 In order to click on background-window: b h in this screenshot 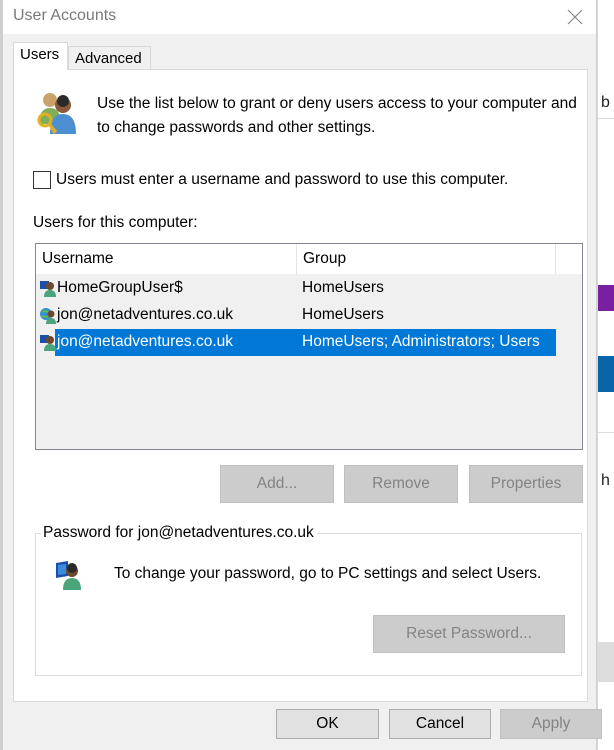, I will do `click(605, 375)`.